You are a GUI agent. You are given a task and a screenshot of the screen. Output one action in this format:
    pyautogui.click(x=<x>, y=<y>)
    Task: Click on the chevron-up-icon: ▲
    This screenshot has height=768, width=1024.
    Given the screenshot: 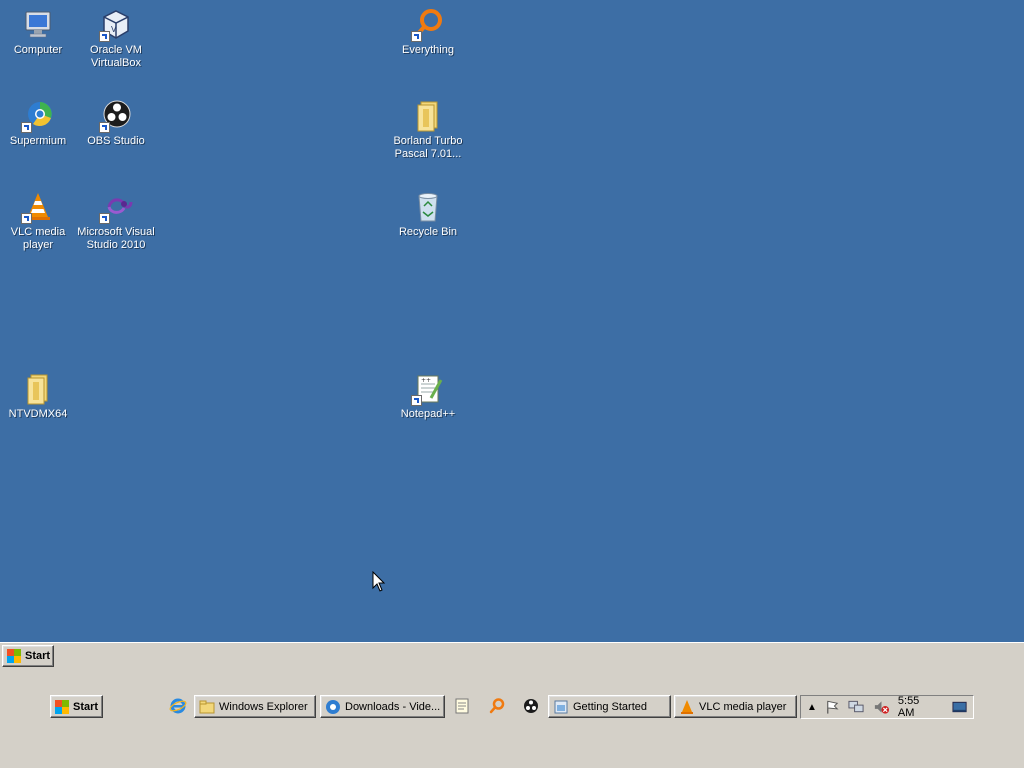 What is the action you would take?
    pyautogui.click(x=812, y=707)
    